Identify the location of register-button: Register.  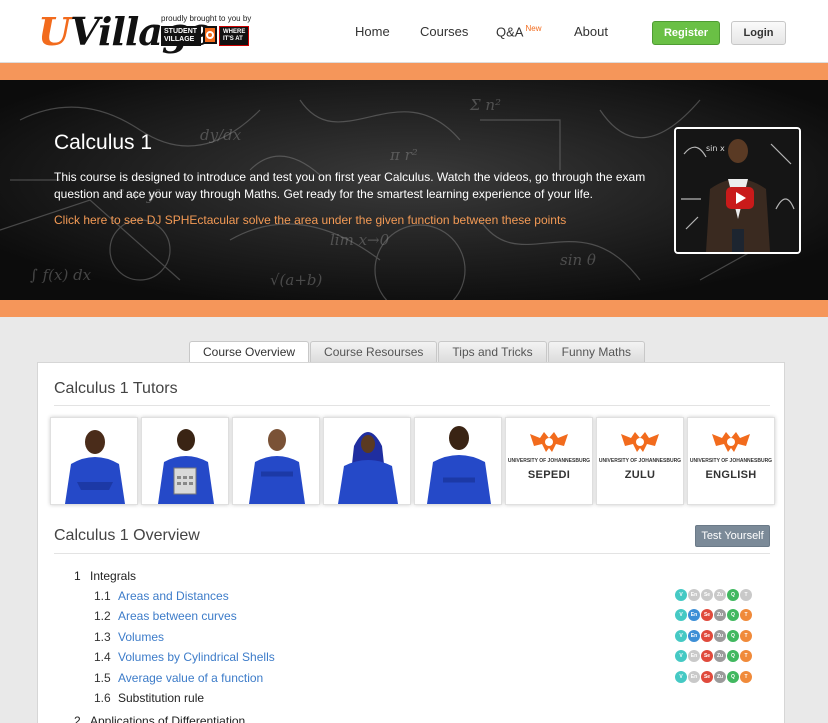
(686, 33).